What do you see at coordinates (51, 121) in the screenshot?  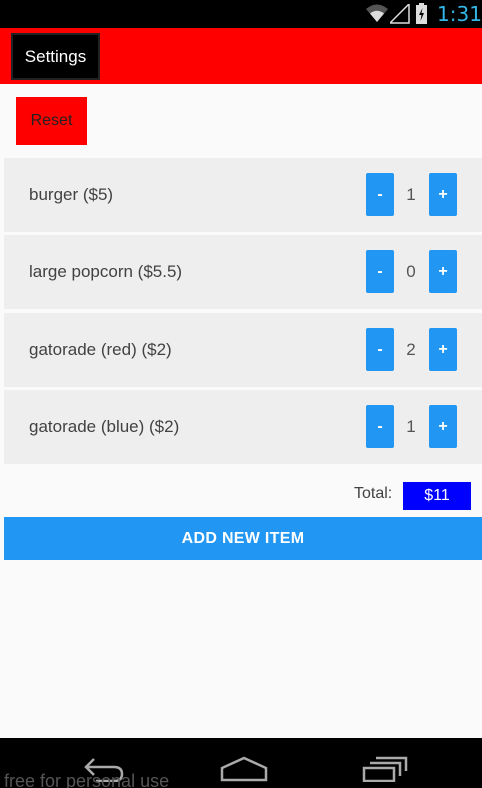 I see `reset-button: Reset` at bounding box center [51, 121].